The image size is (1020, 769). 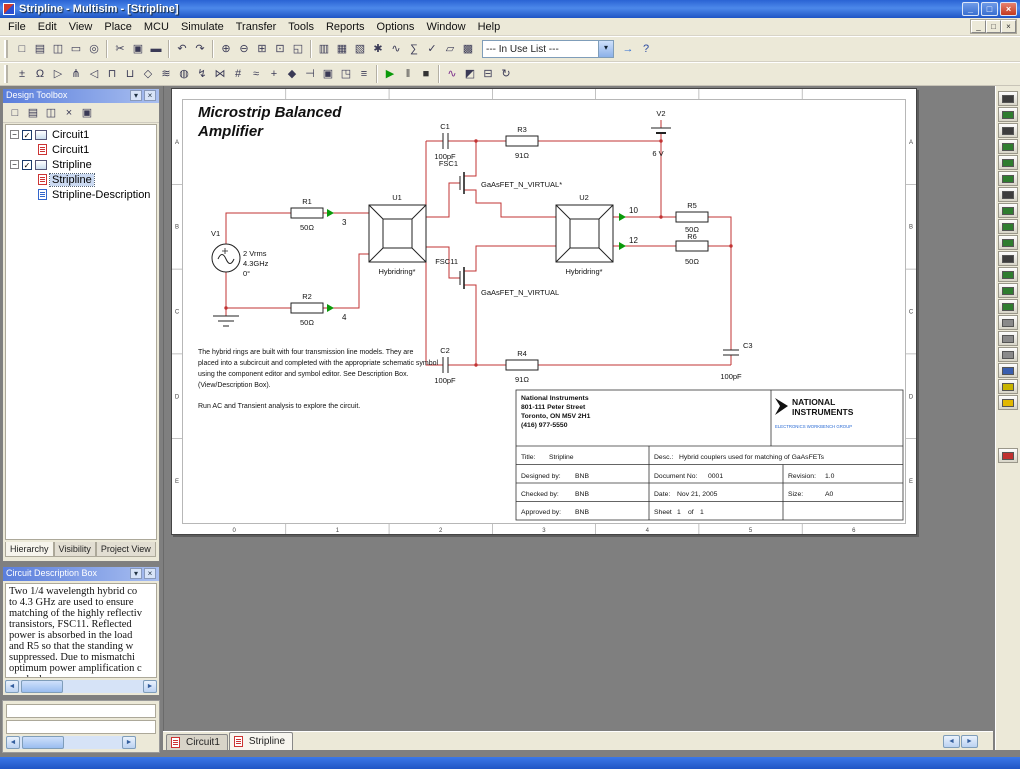 What do you see at coordinates (1008, 258) in the screenshot?
I see `iv-analyzer-icon` at bounding box center [1008, 258].